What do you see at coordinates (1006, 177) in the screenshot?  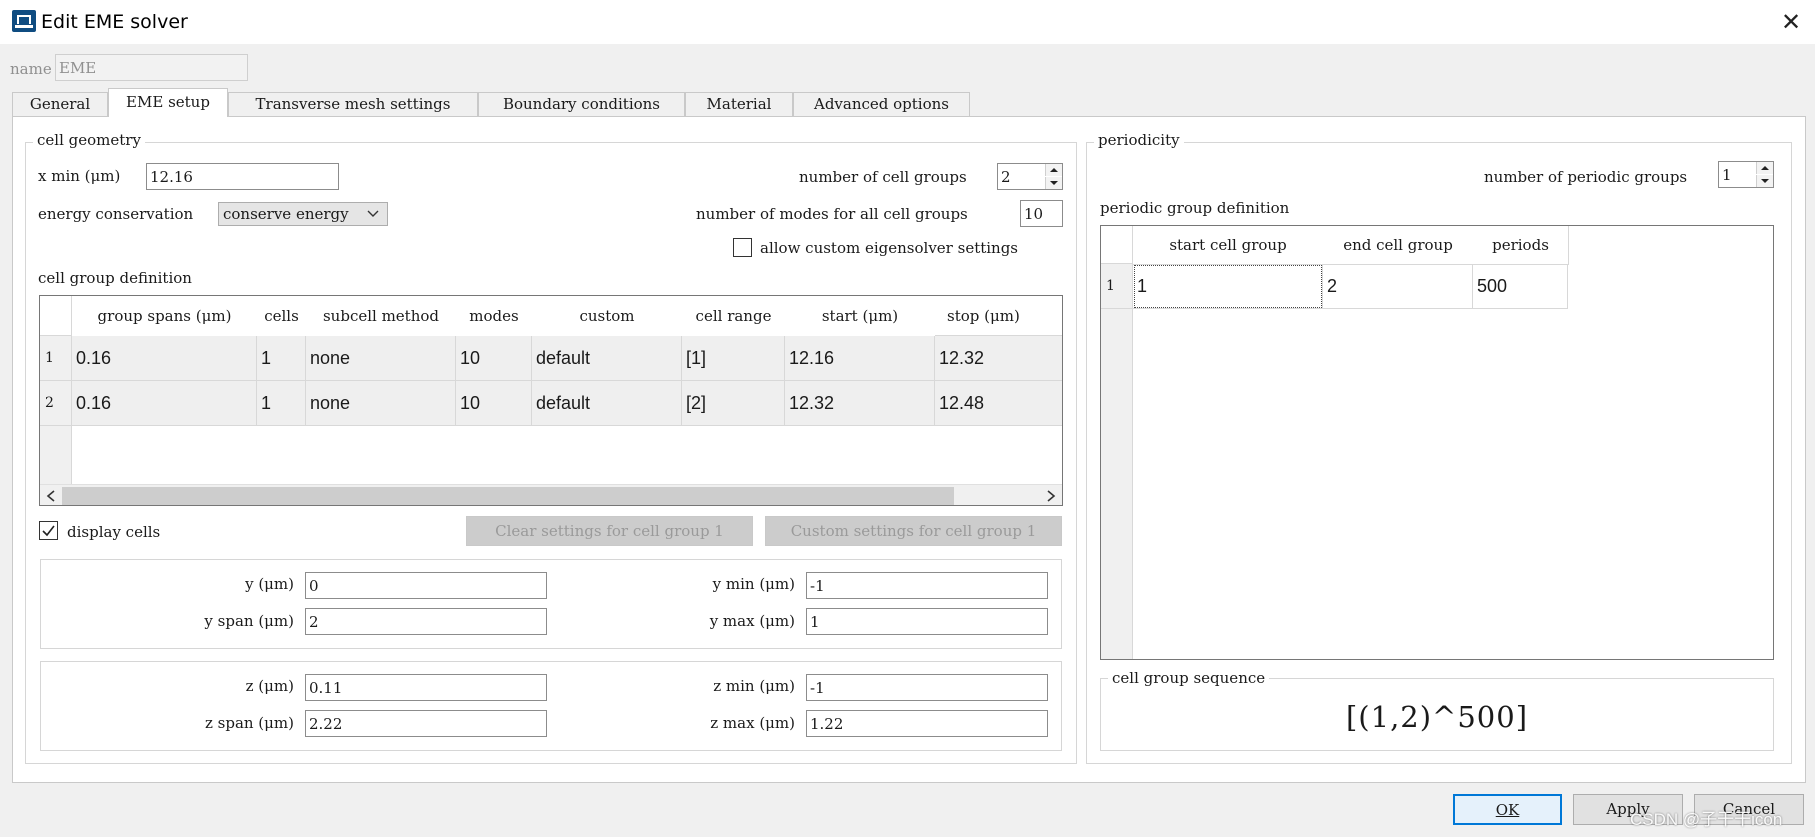 I see `num-cell-groups-value: 2` at bounding box center [1006, 177].